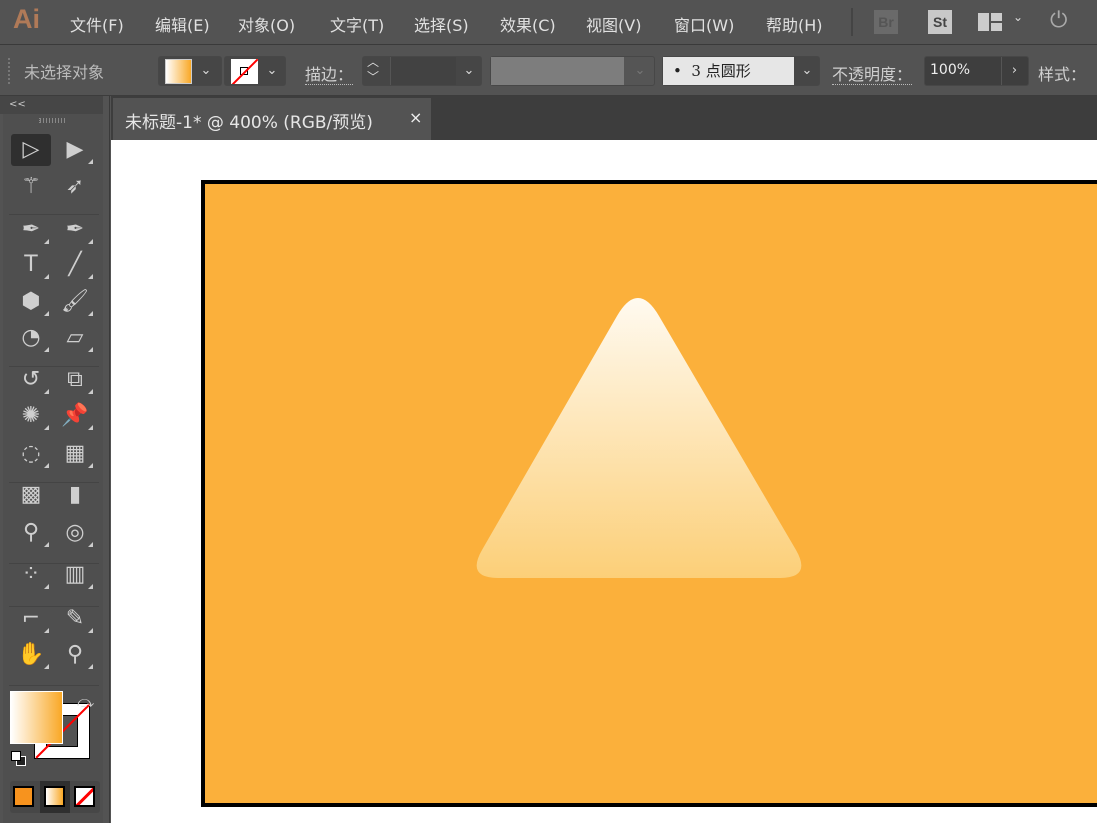 The width and height of the screenshot is (1097, 823). Describe the element at coordinates (950, 70) in the screenshot. I see `opacity-value: 100%` at that location.